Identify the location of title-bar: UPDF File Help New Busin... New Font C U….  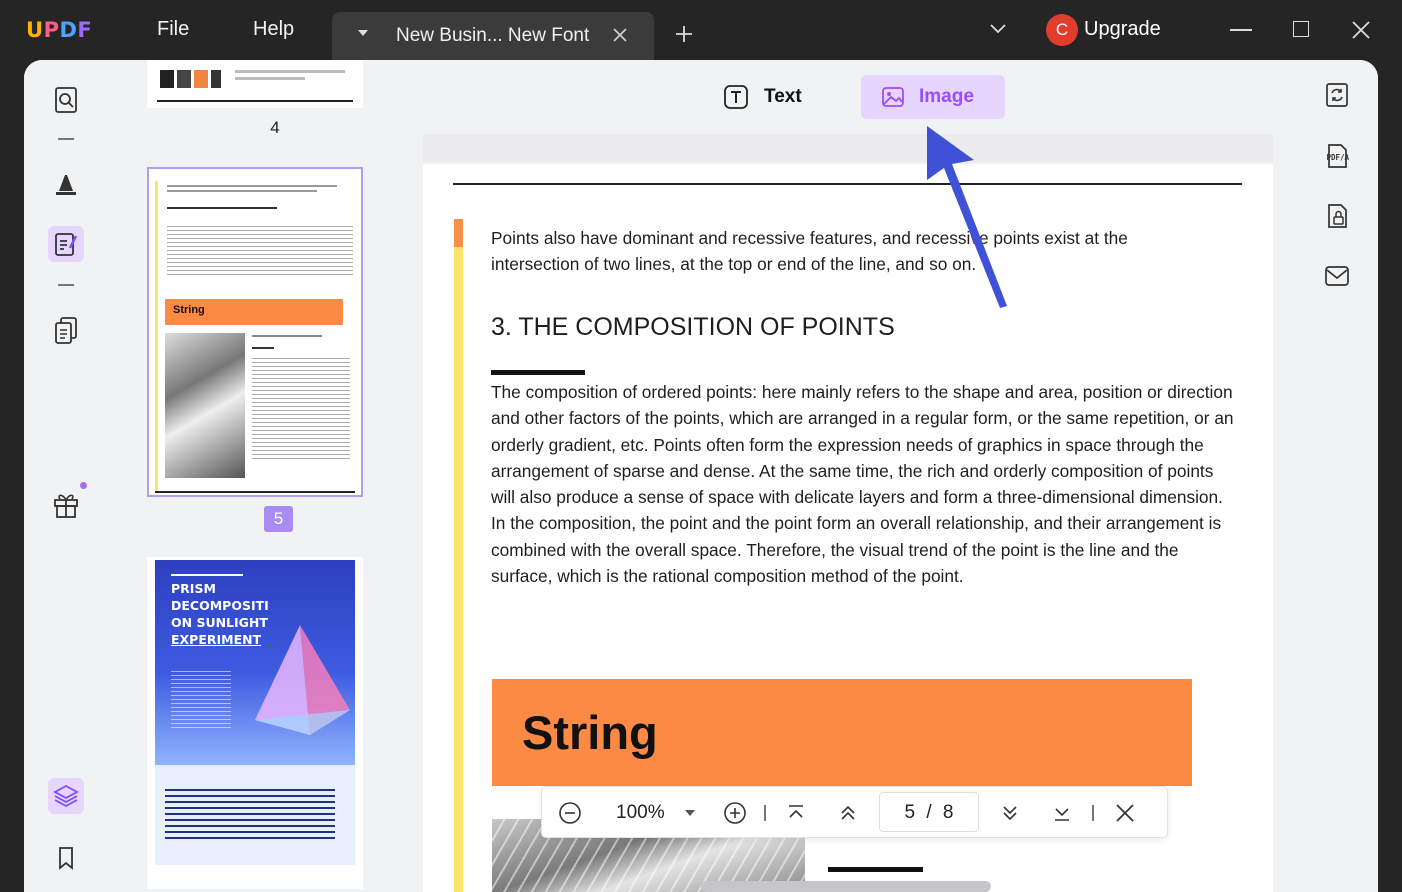
(701, 30).